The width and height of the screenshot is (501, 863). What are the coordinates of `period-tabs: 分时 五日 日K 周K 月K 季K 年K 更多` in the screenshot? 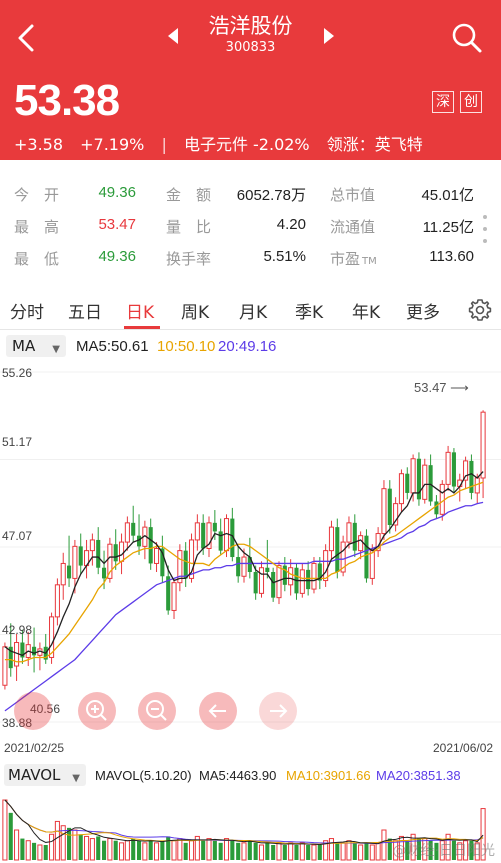 It's located at (250, 311).